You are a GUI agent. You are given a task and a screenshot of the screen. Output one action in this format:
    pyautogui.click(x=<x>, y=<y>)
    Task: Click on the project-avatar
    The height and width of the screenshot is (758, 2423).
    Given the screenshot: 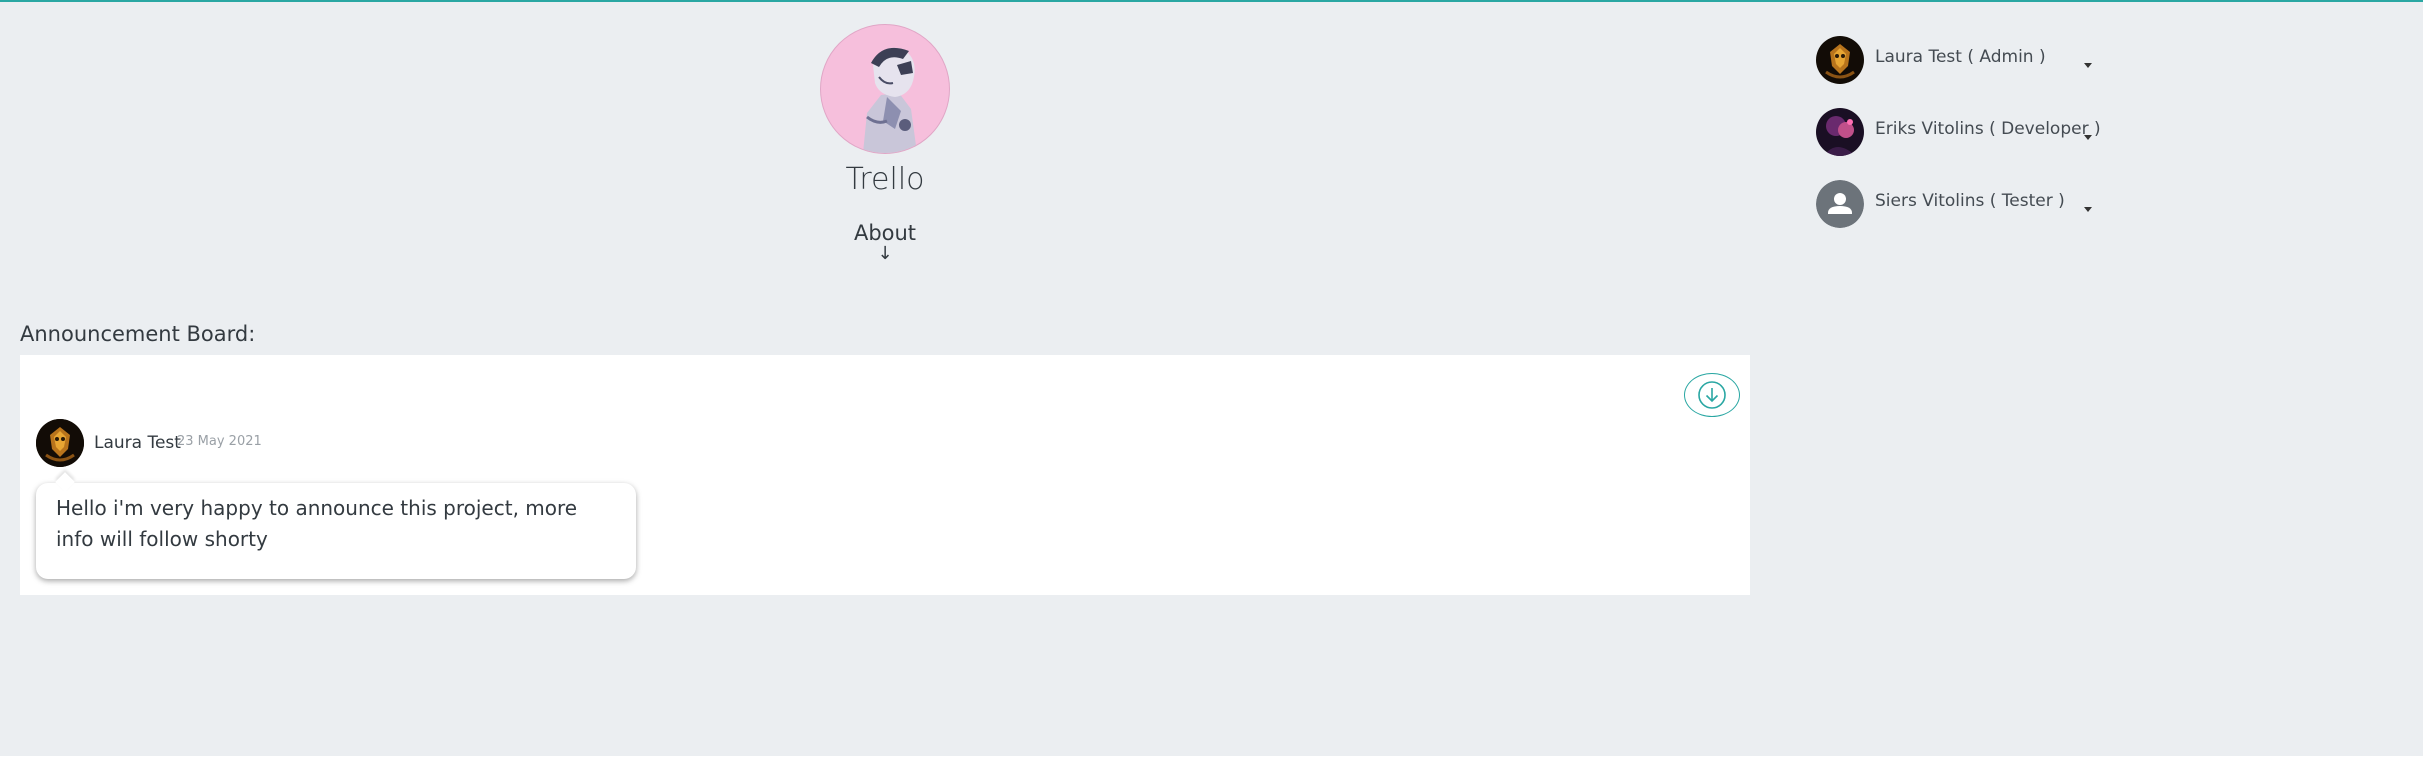 What is the action you would take?
    pyautogui.click(x=885, y=89)
    